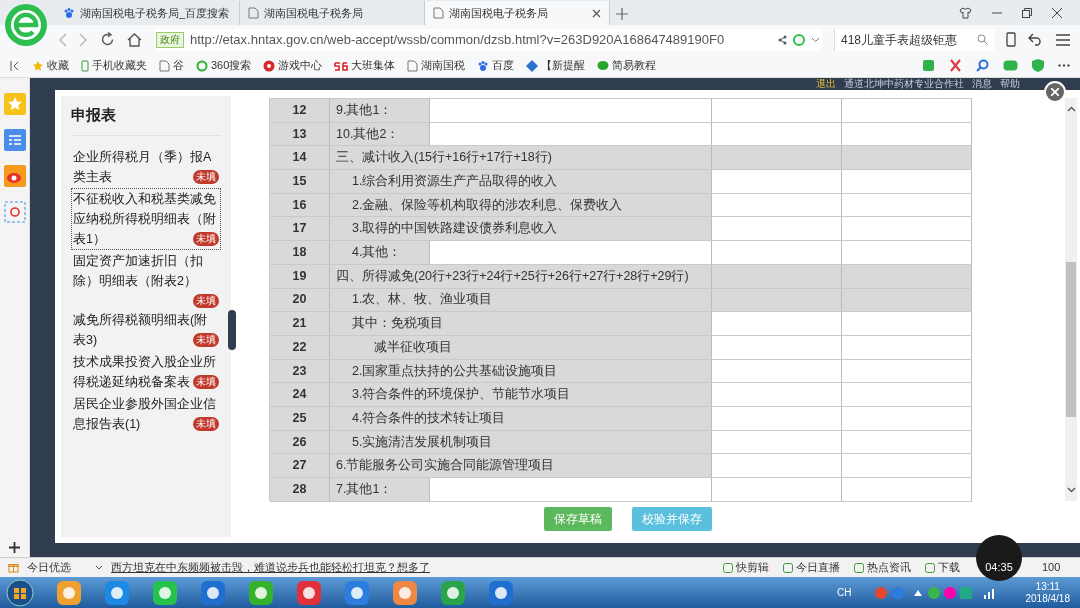 The height and width of the screenshot is (608, 1080). What do you see at coordinates (14, 212) in the screenshot?
I see `at-sign-icon` at bounding box center [14, 212].